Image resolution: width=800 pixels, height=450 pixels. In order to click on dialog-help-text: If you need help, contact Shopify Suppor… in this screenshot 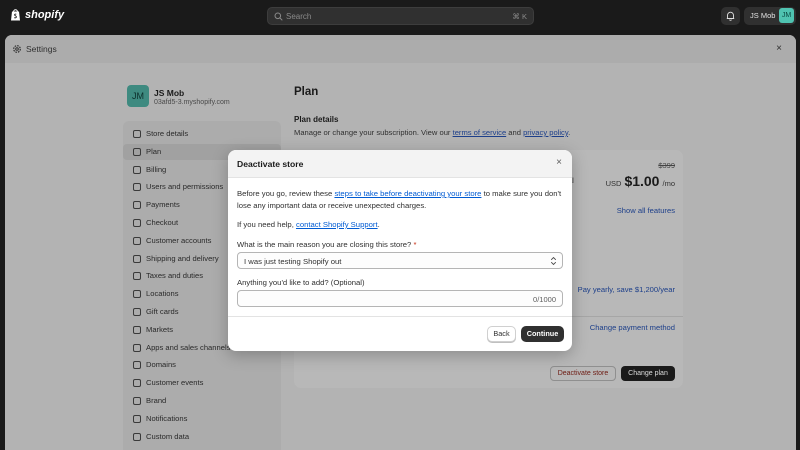, I will do `click(308, 224)`.